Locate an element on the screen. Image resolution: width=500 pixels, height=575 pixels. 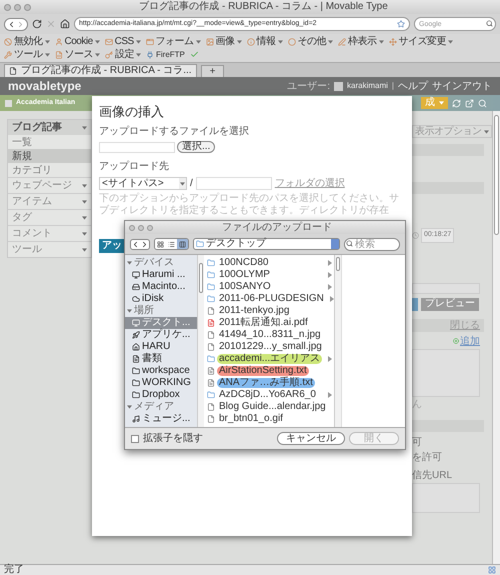
select-value: <サイトパス> is located at coordinates (133, 183).